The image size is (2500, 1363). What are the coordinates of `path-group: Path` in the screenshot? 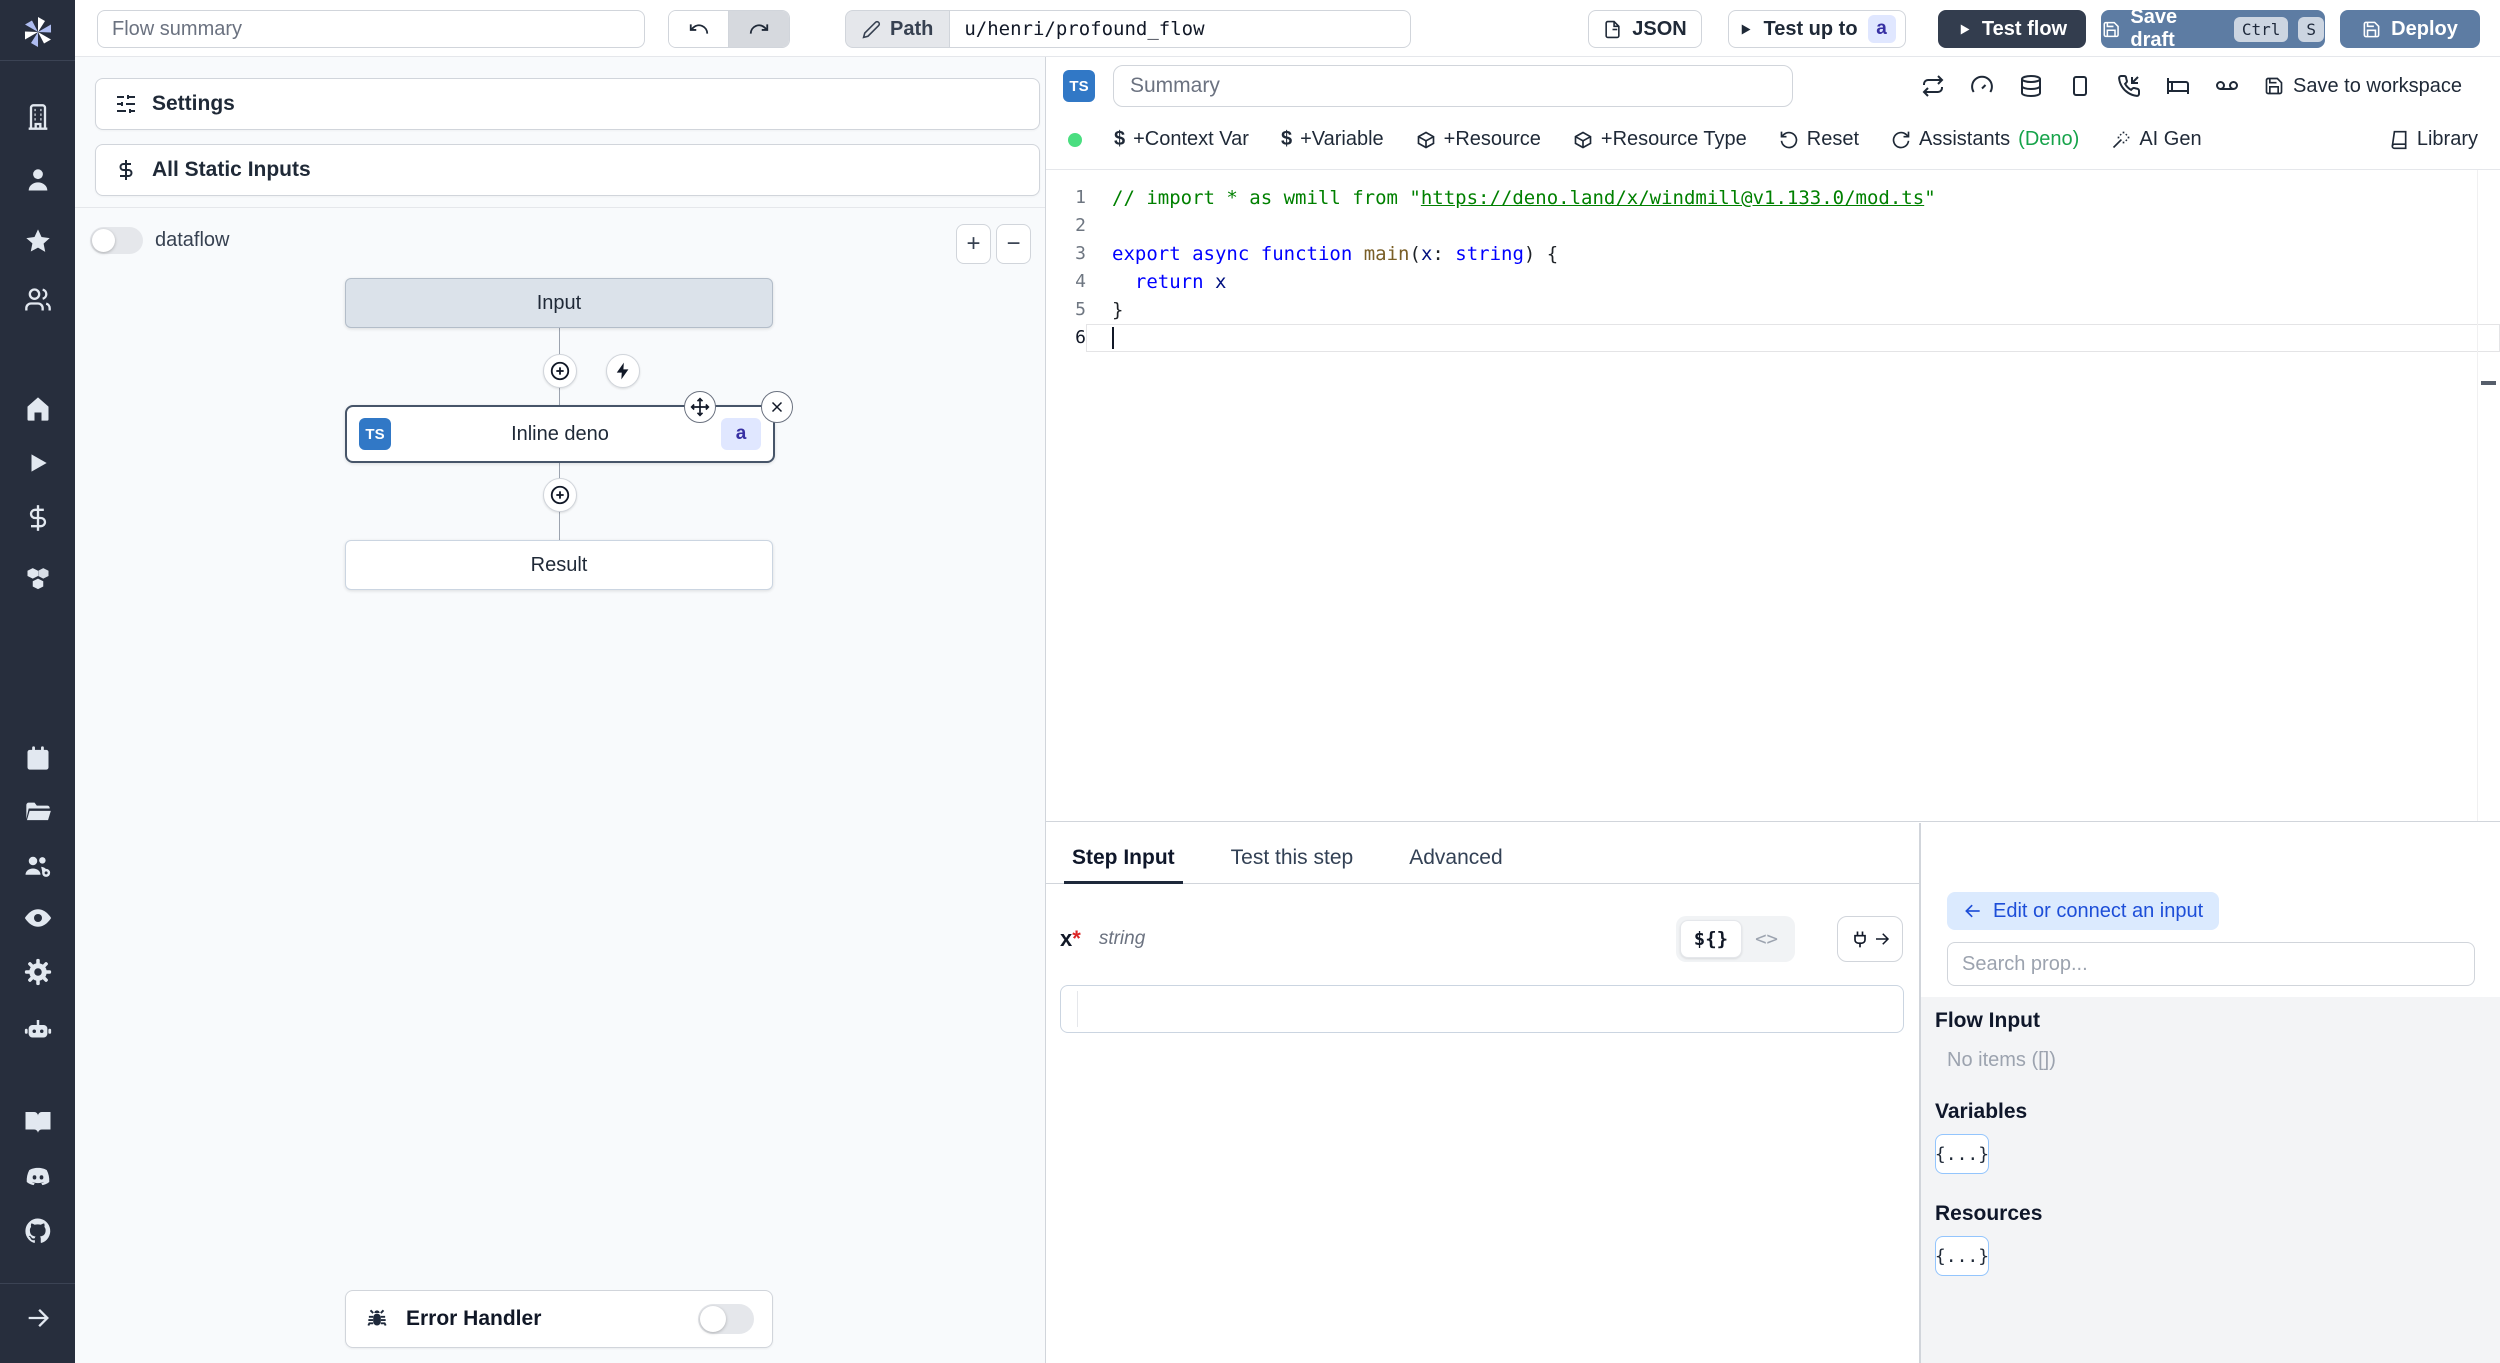 It's located at (1128, 29).